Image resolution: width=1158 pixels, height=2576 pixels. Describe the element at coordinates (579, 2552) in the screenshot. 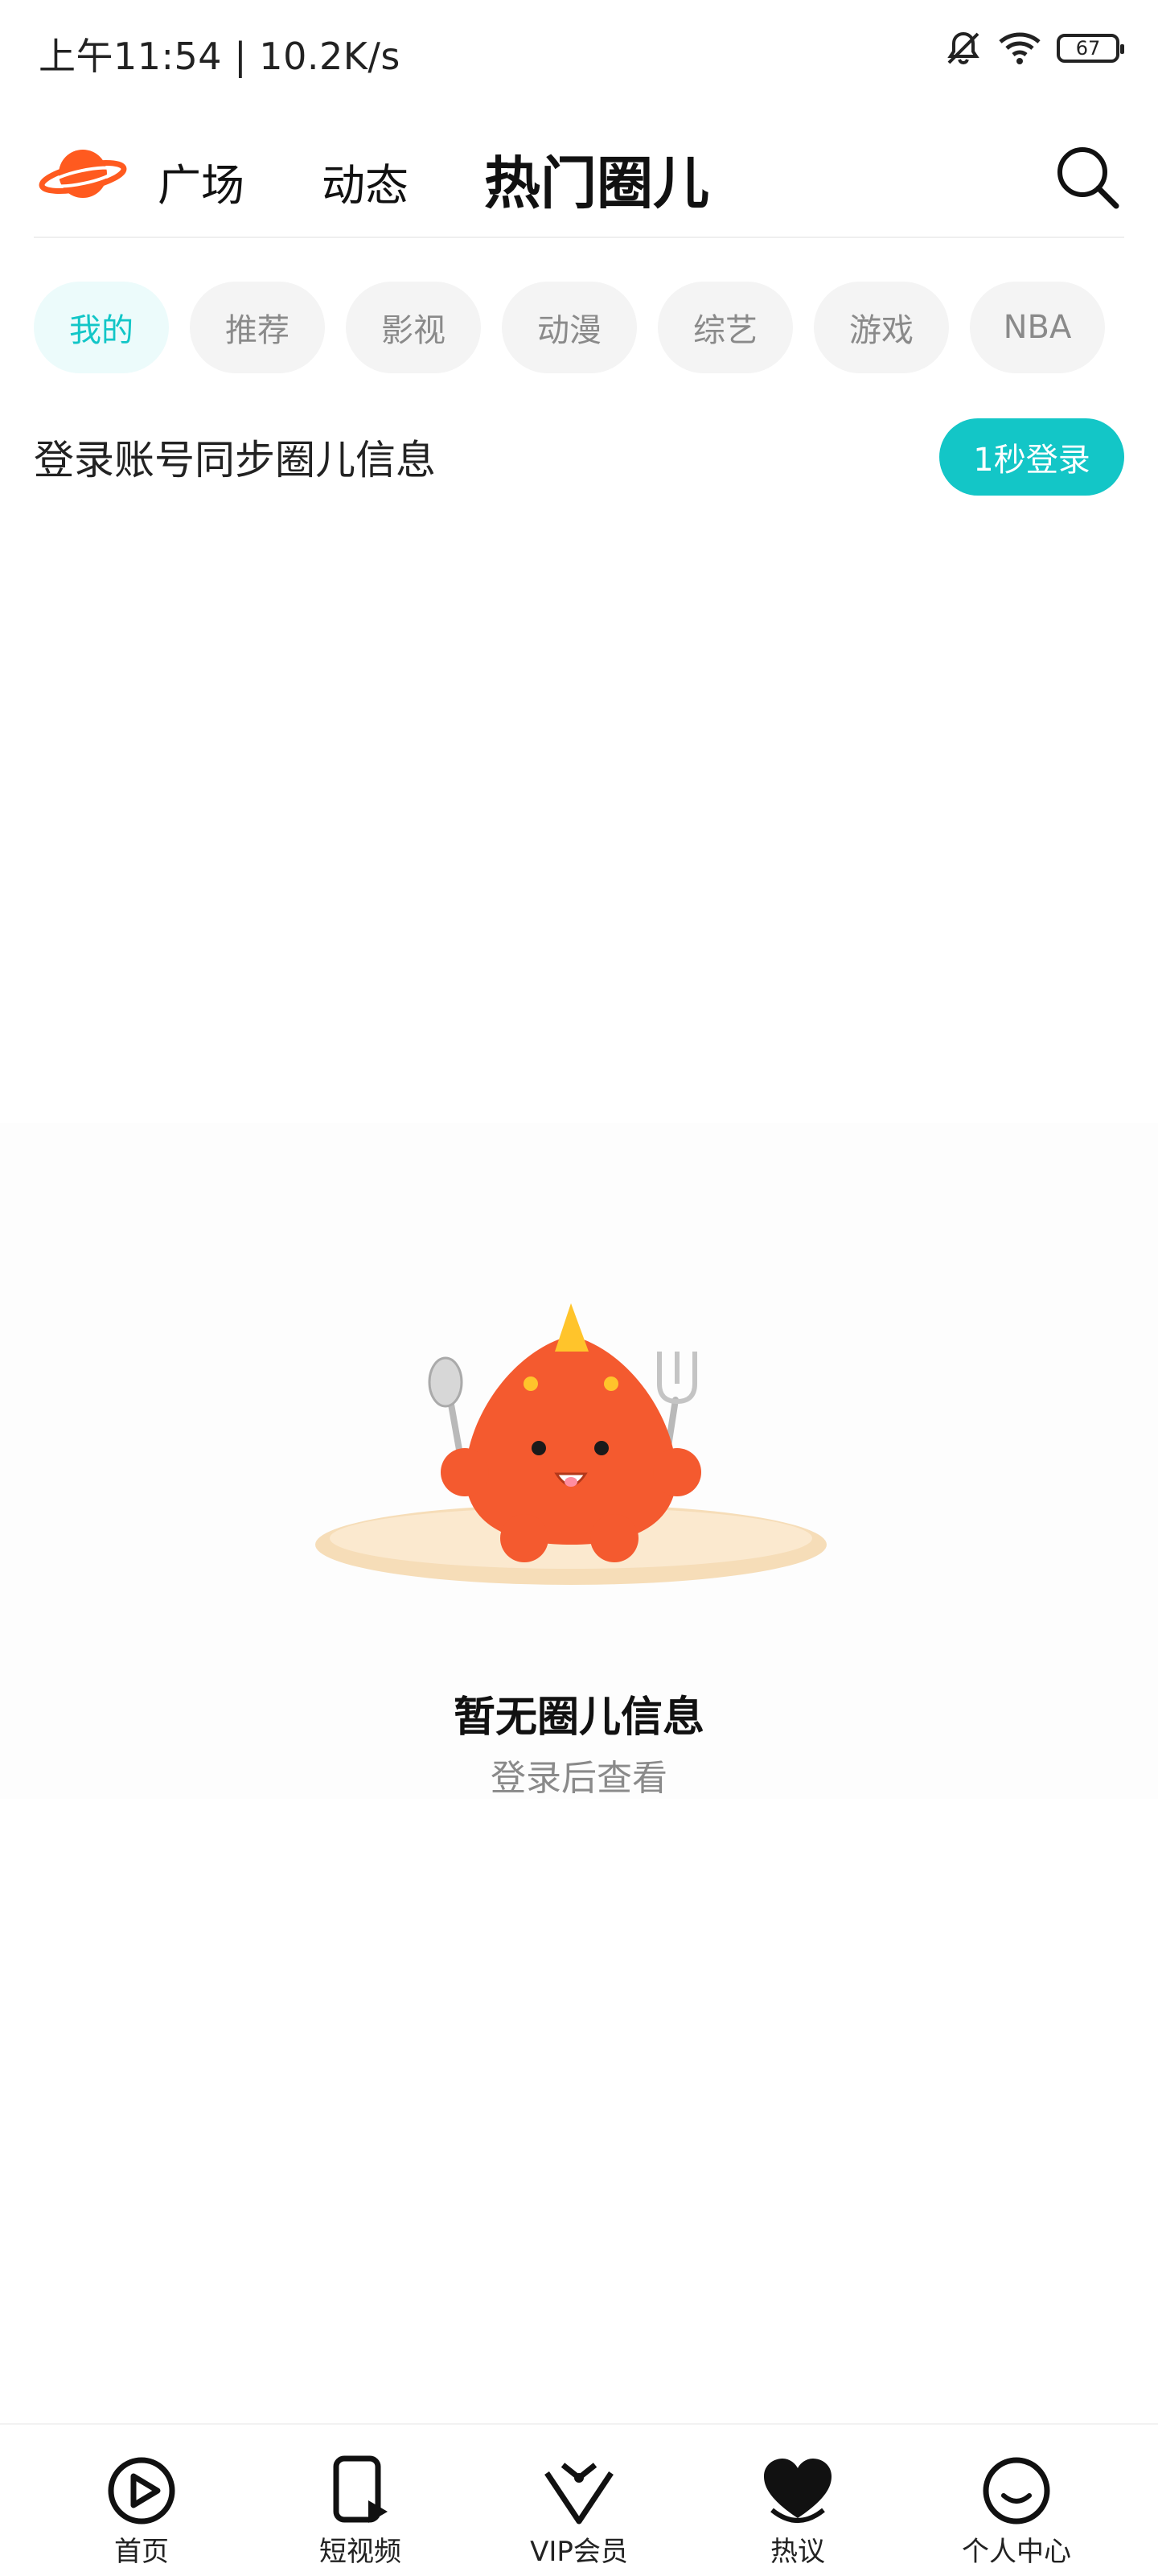

I see `nav-vip-label: VIP会员` at that location.